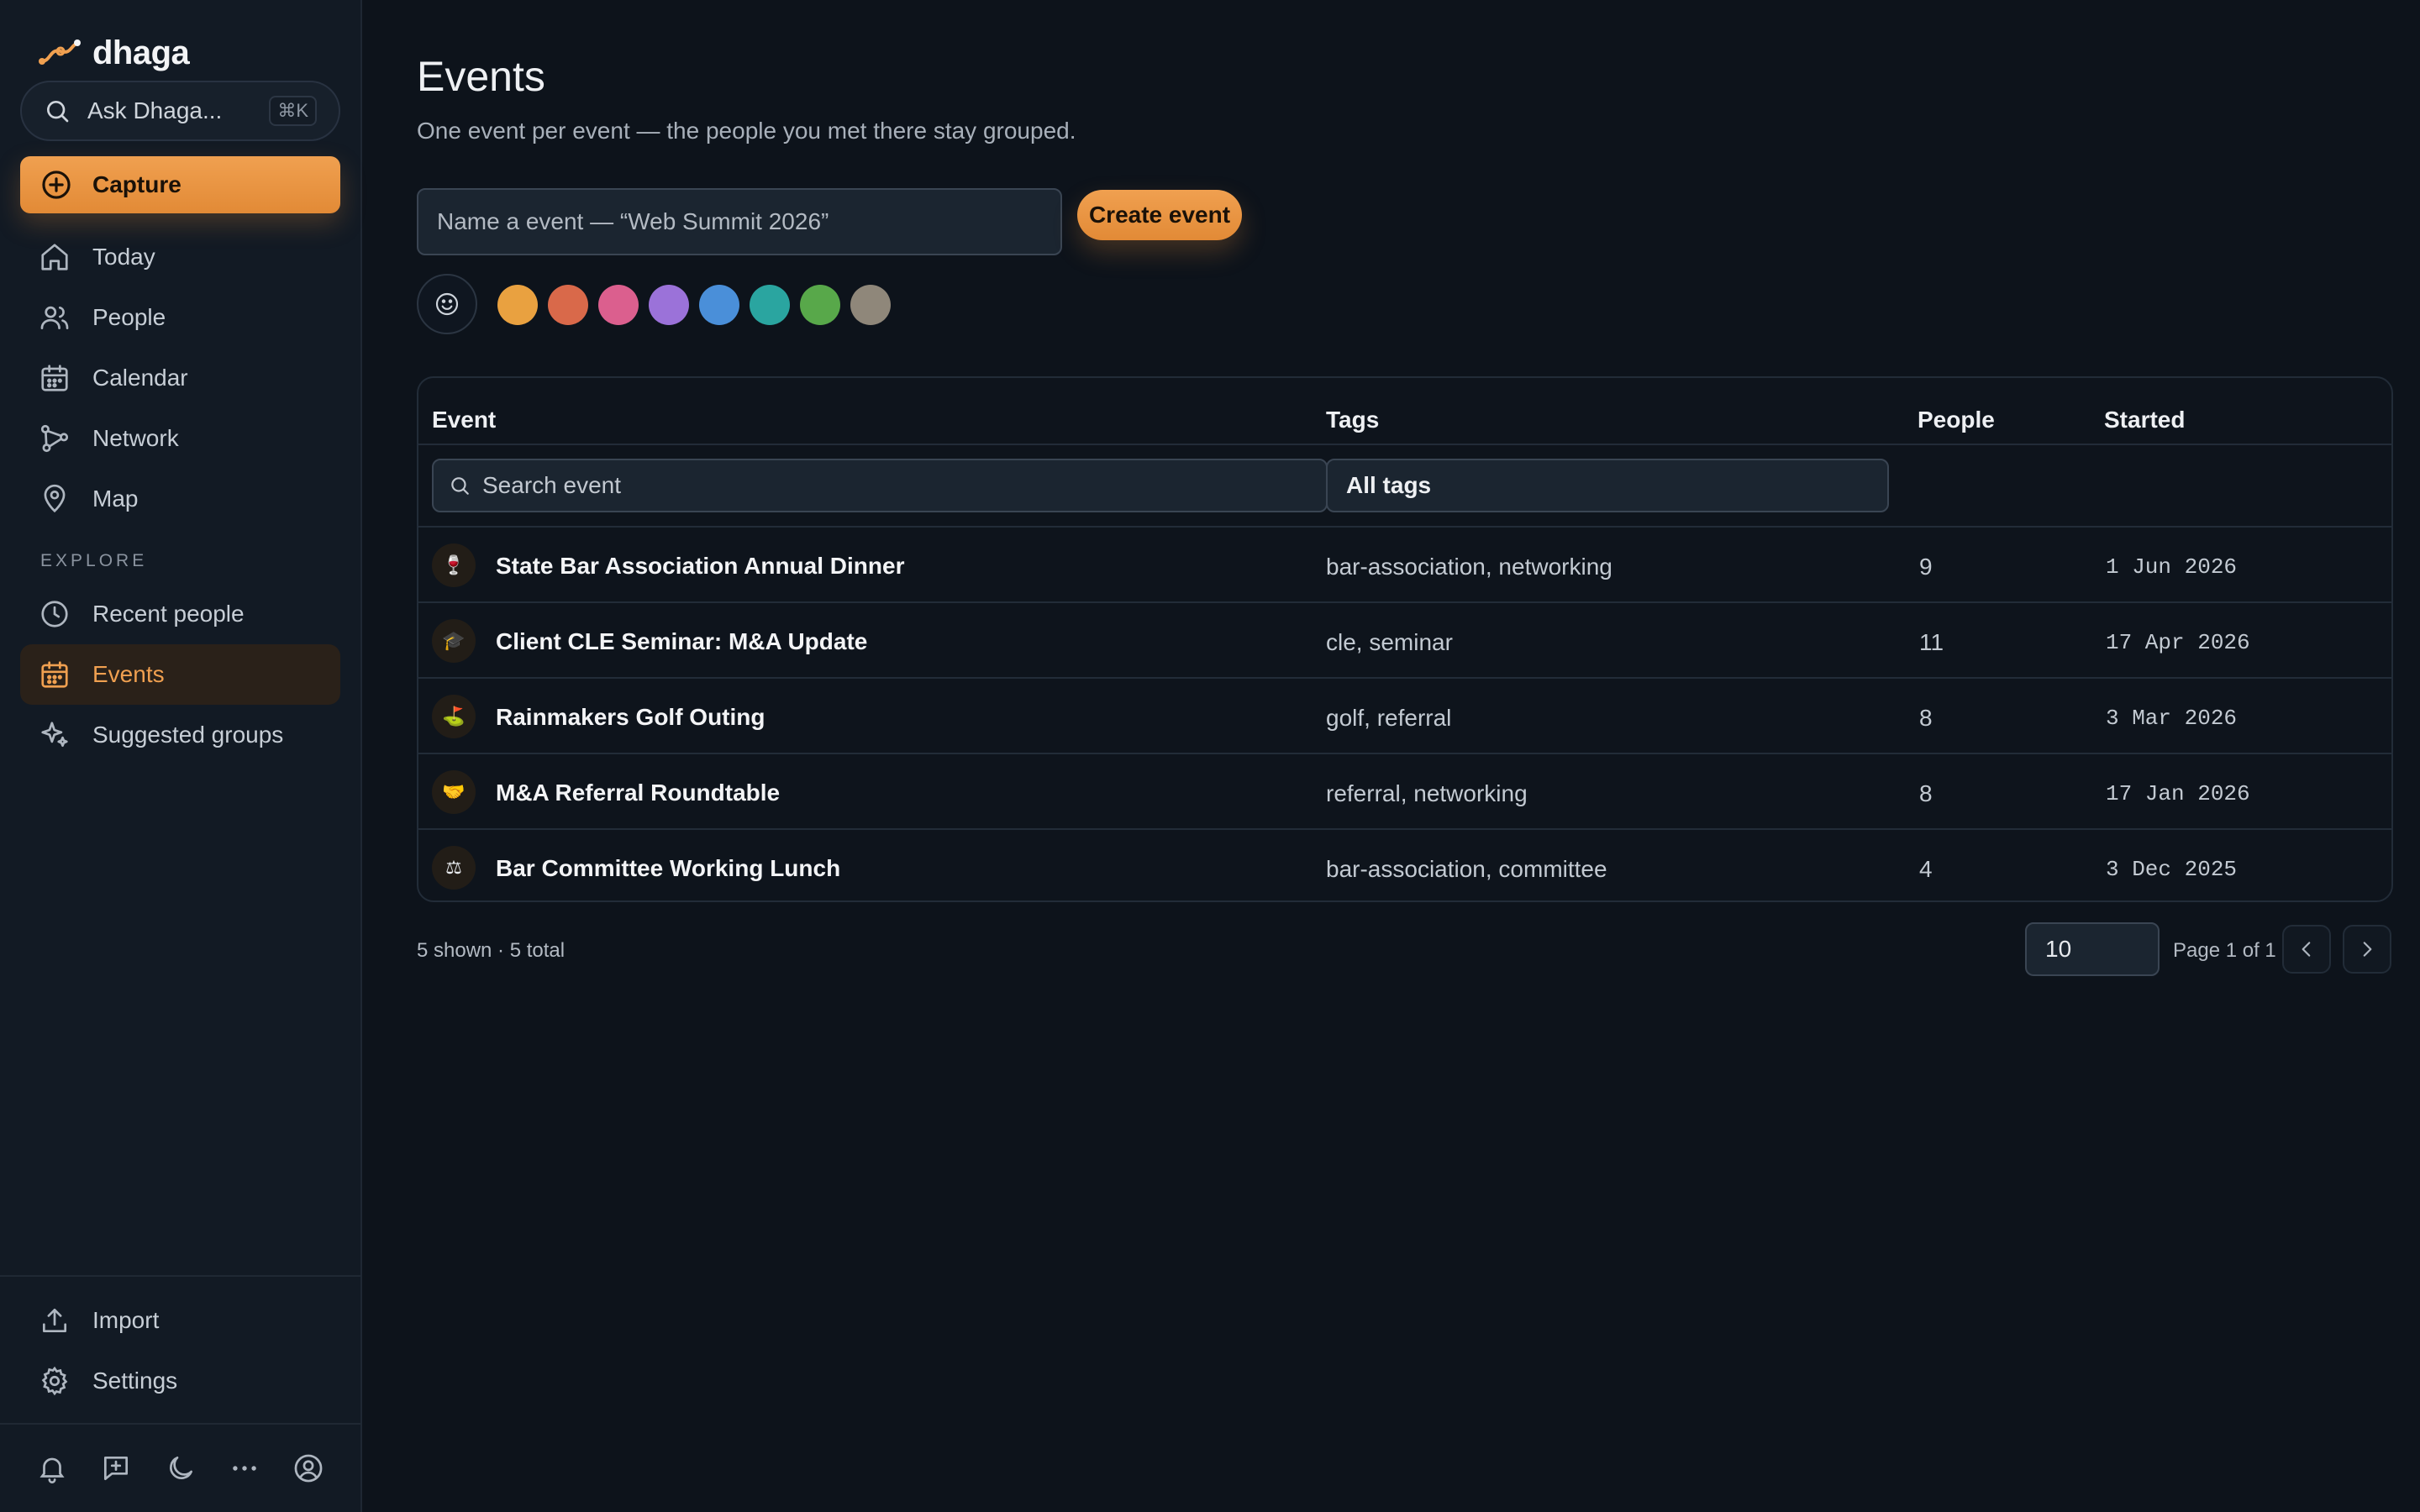 The width and height of the screenshot is (2420, 1512). Describe the element at coordinates (180, 674) in the screenshot. I see `nav-item-events: Events` at that location.